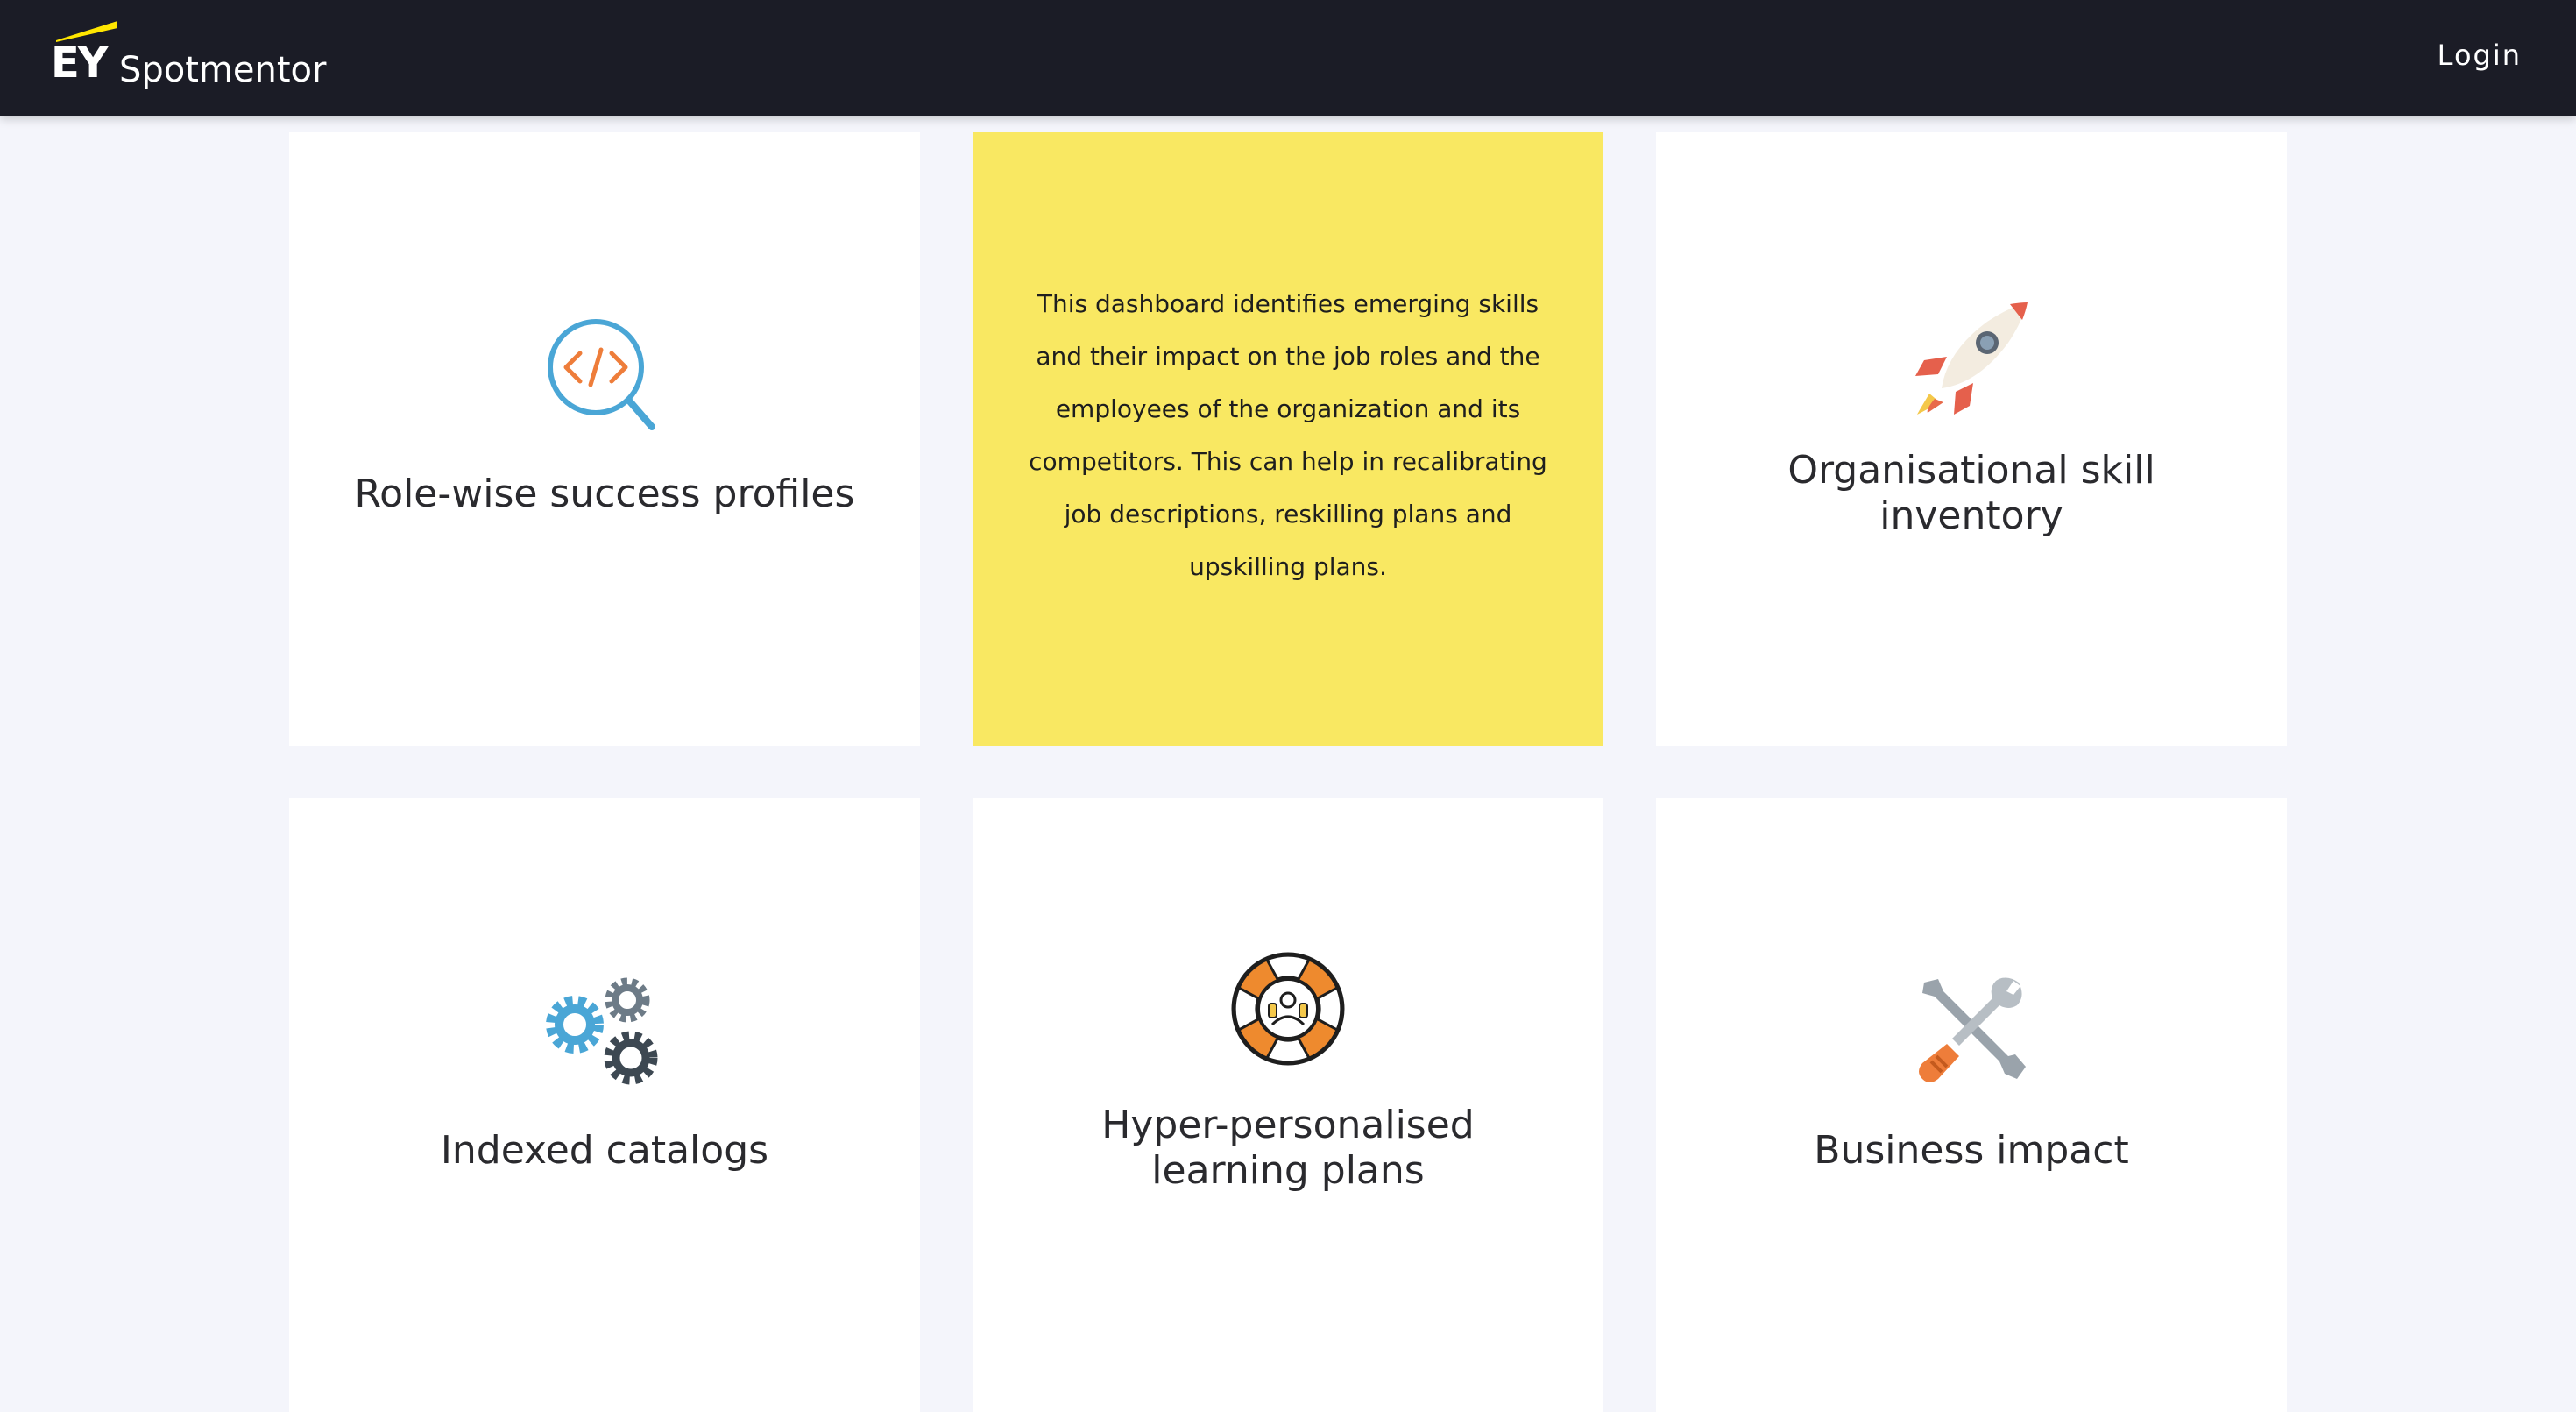 This screenshot has height=1412, width=2576. Describe the element at coordinates (1288, 58) in the screenshot. I see `top-navigation-bar: EY Spotmentor Login` at that location.